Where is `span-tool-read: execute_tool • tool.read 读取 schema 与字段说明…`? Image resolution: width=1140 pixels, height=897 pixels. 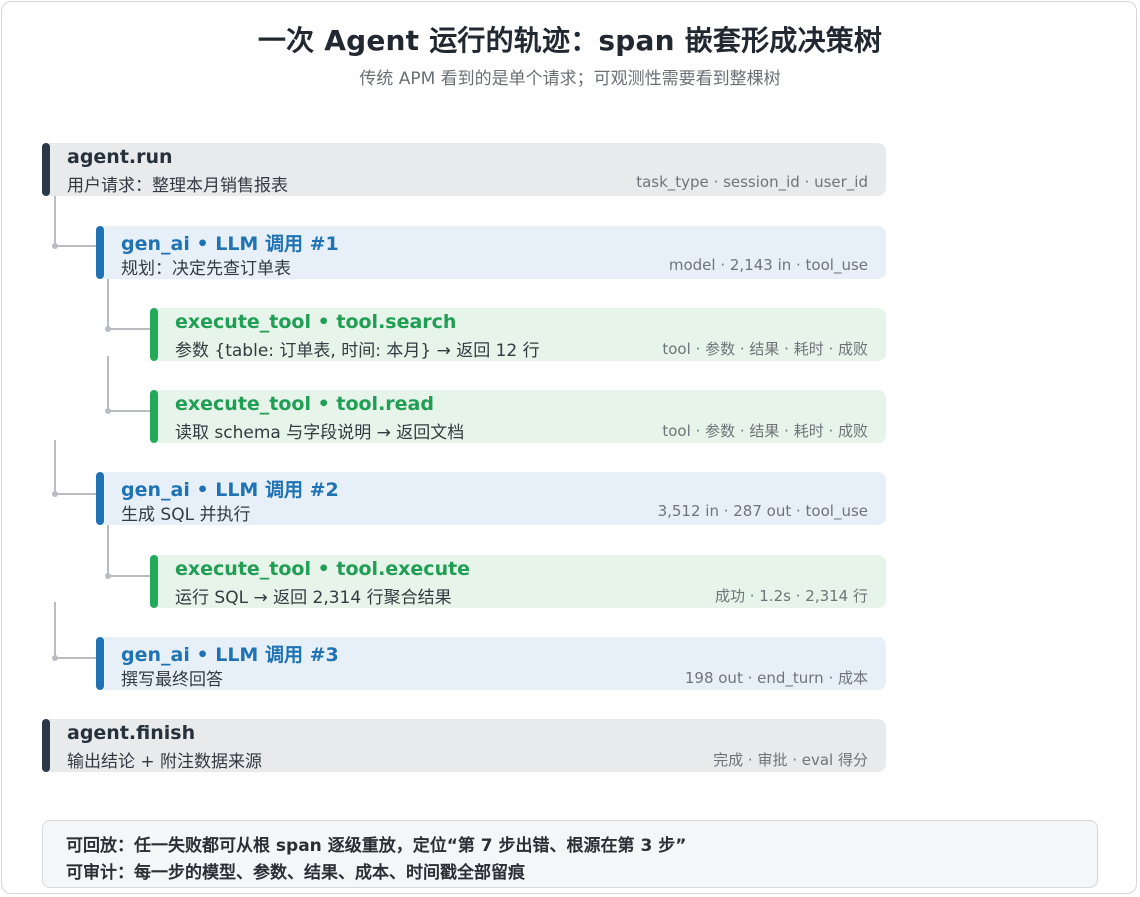 span-tool-read: execute_tool • tool.read 读取 schema 与字段说明… is located at coordinates (518, 416).